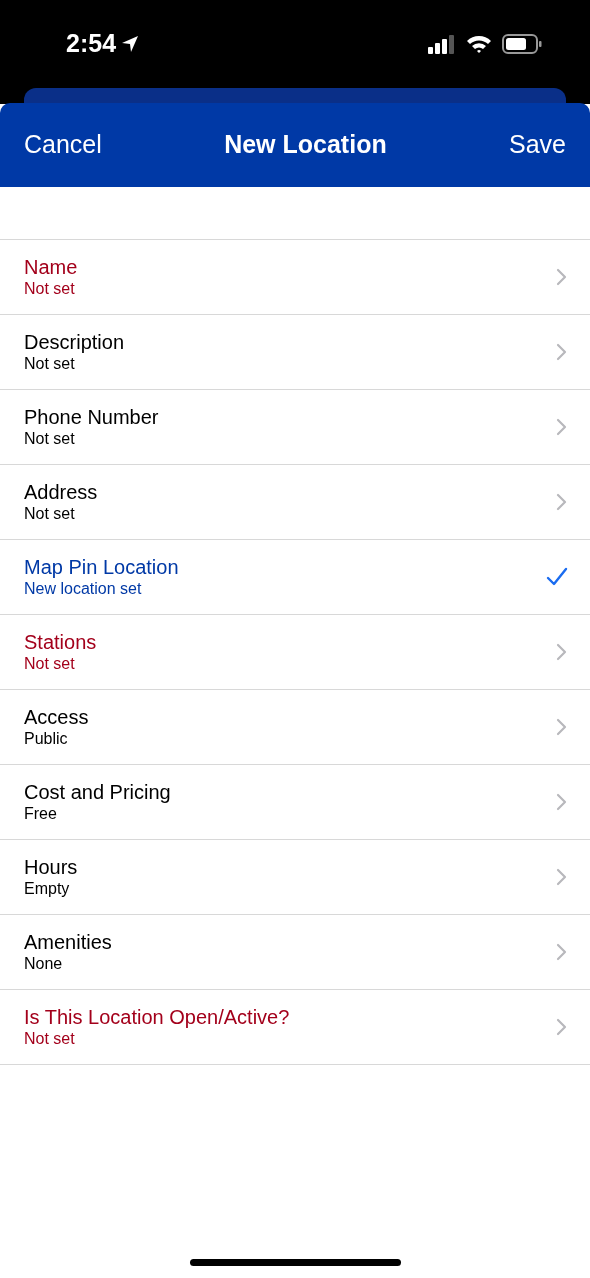 The width and height of the screenshot is (590, 1278). What do you see at coordinates (537, 145) in the screenshot?
I see `save-button: Save` at bounding box center [537, 145].